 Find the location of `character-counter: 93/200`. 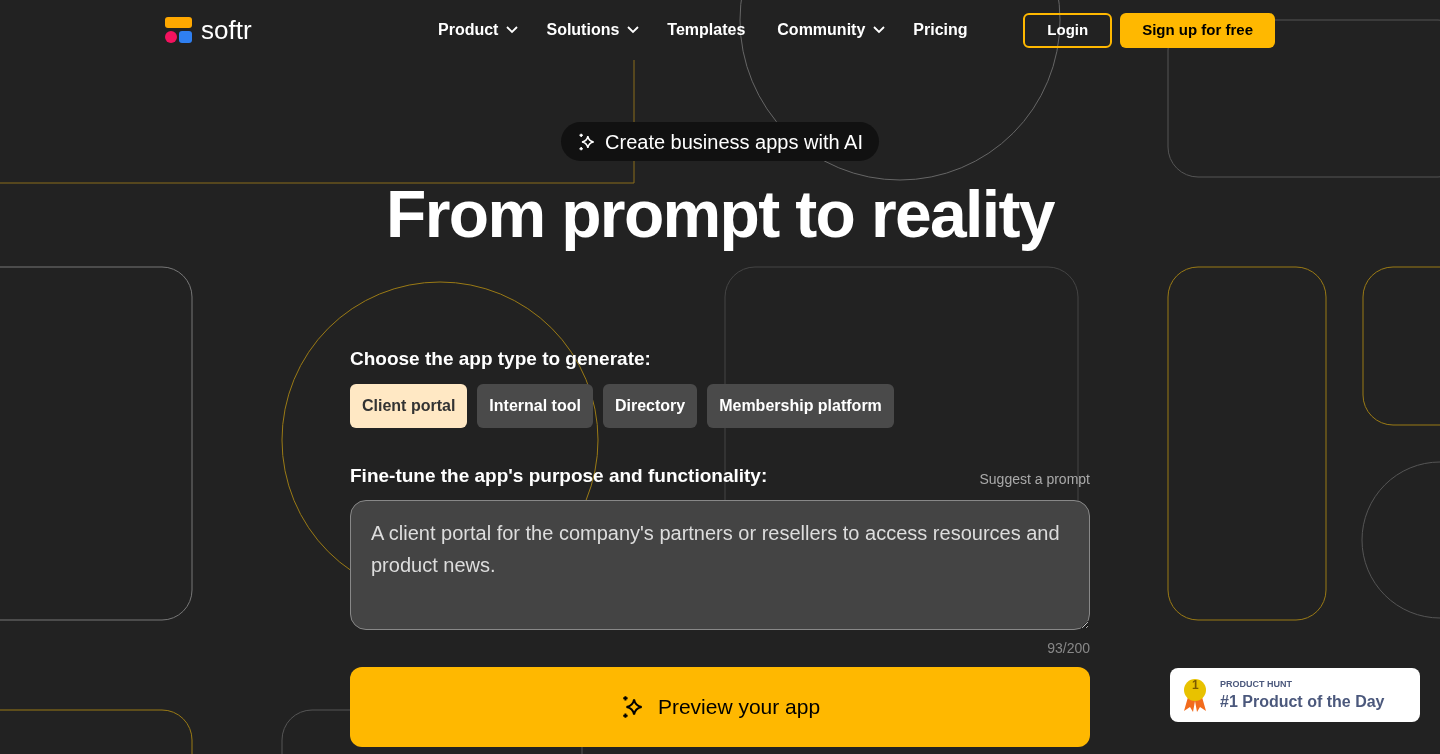

character-counter: 93/200 is located at coordinates (1068, 648).